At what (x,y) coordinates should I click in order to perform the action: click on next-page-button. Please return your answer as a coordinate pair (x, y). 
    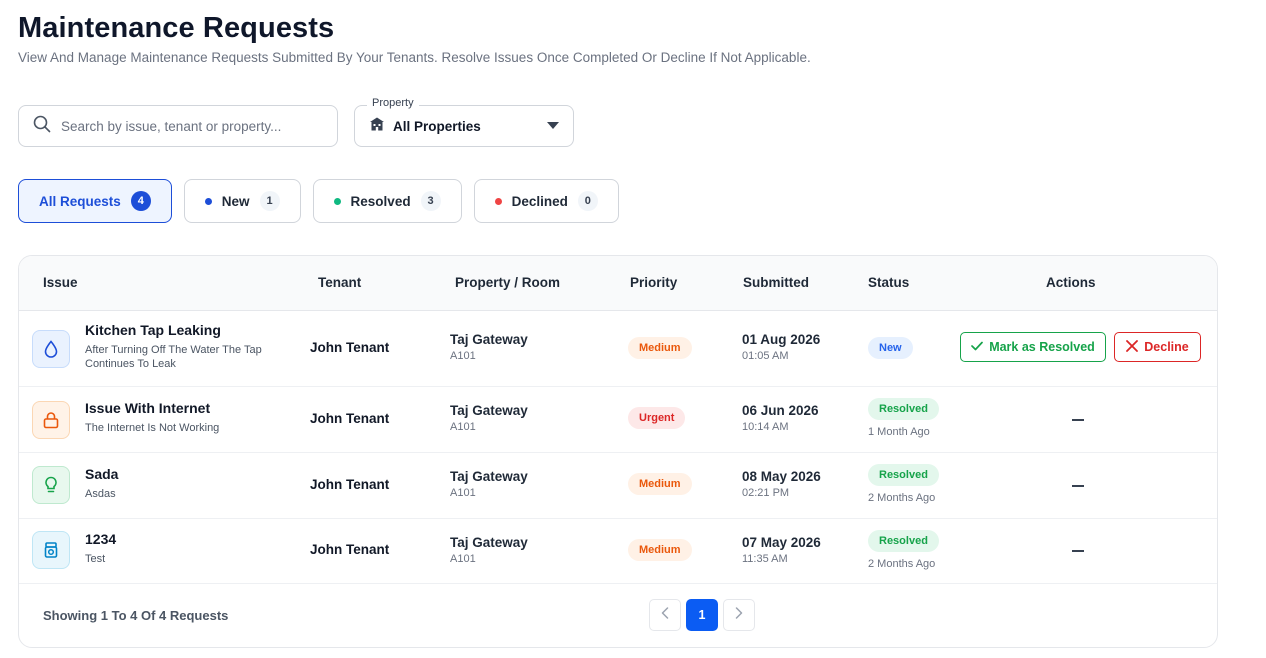
    Looking at the image, I should click on (739, 615).